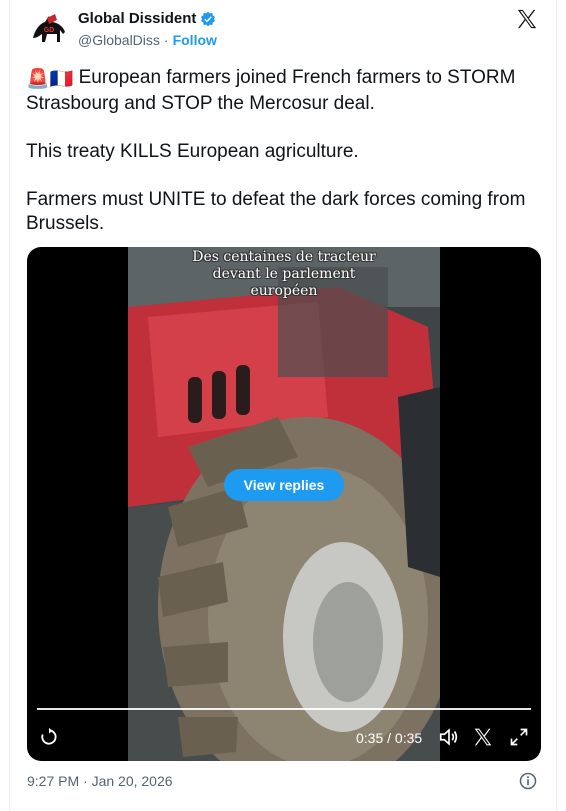 This screenshot has width=566, height=811. I want to click on view-replies-button: View replies, so click(284, 485).